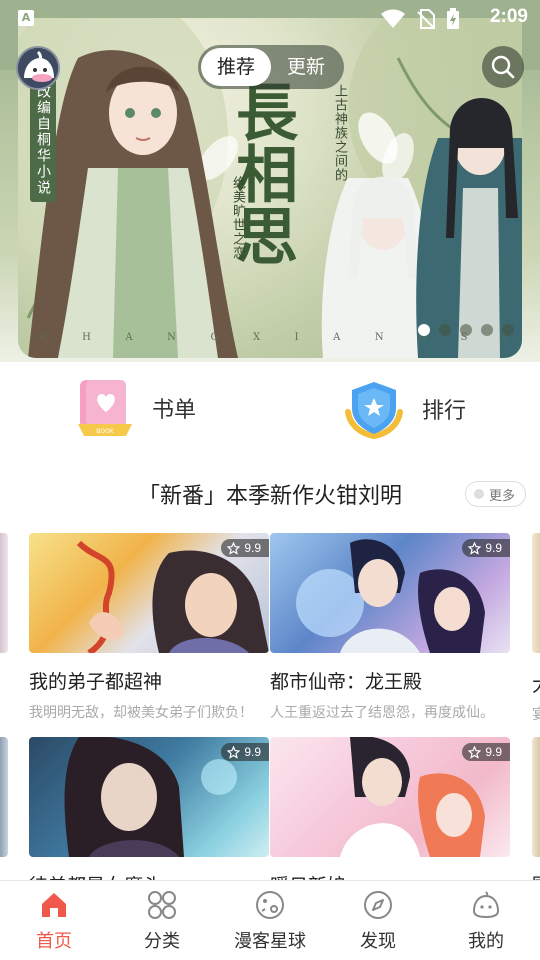 This screenshot has height=960, width=540. I want to click on category-grid-icon, so click(162, 905).